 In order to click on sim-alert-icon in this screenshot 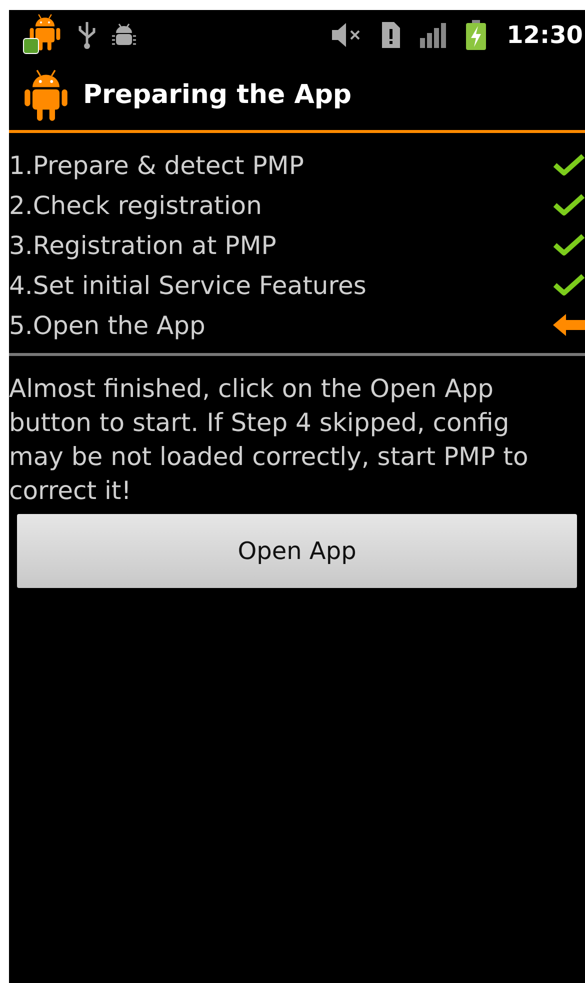, I will do `click(390, 35)`.